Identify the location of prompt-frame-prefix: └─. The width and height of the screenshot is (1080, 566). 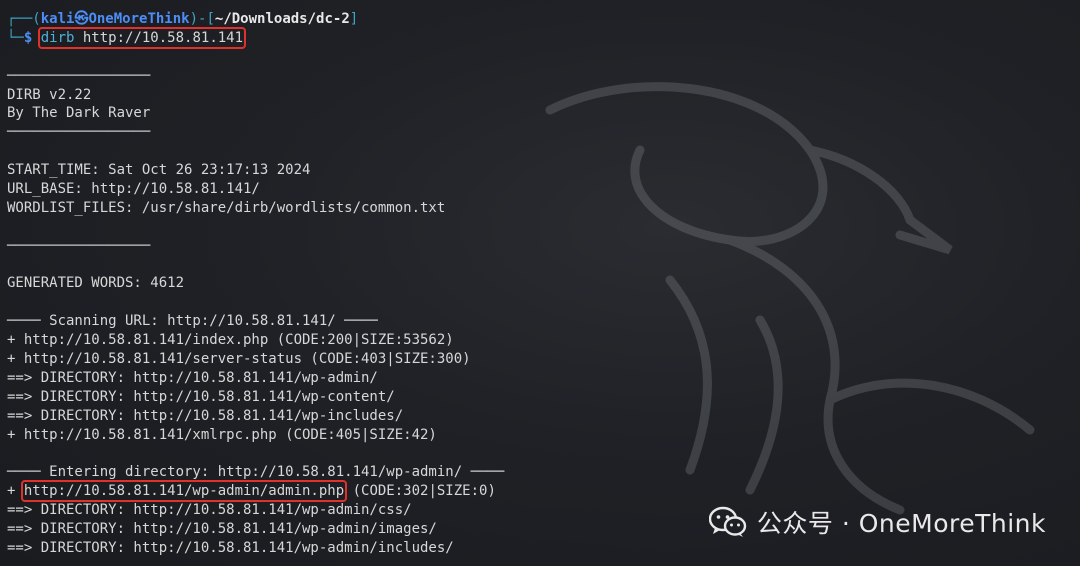
(15, 37).